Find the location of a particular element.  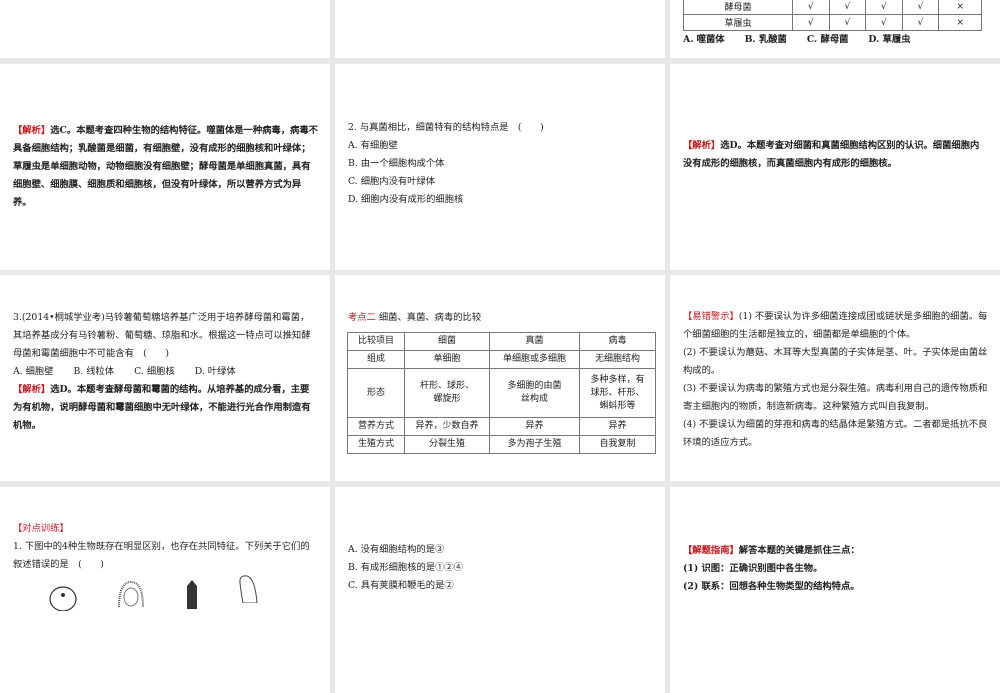

organism-4-illustration is located at coordinates (248, 589).